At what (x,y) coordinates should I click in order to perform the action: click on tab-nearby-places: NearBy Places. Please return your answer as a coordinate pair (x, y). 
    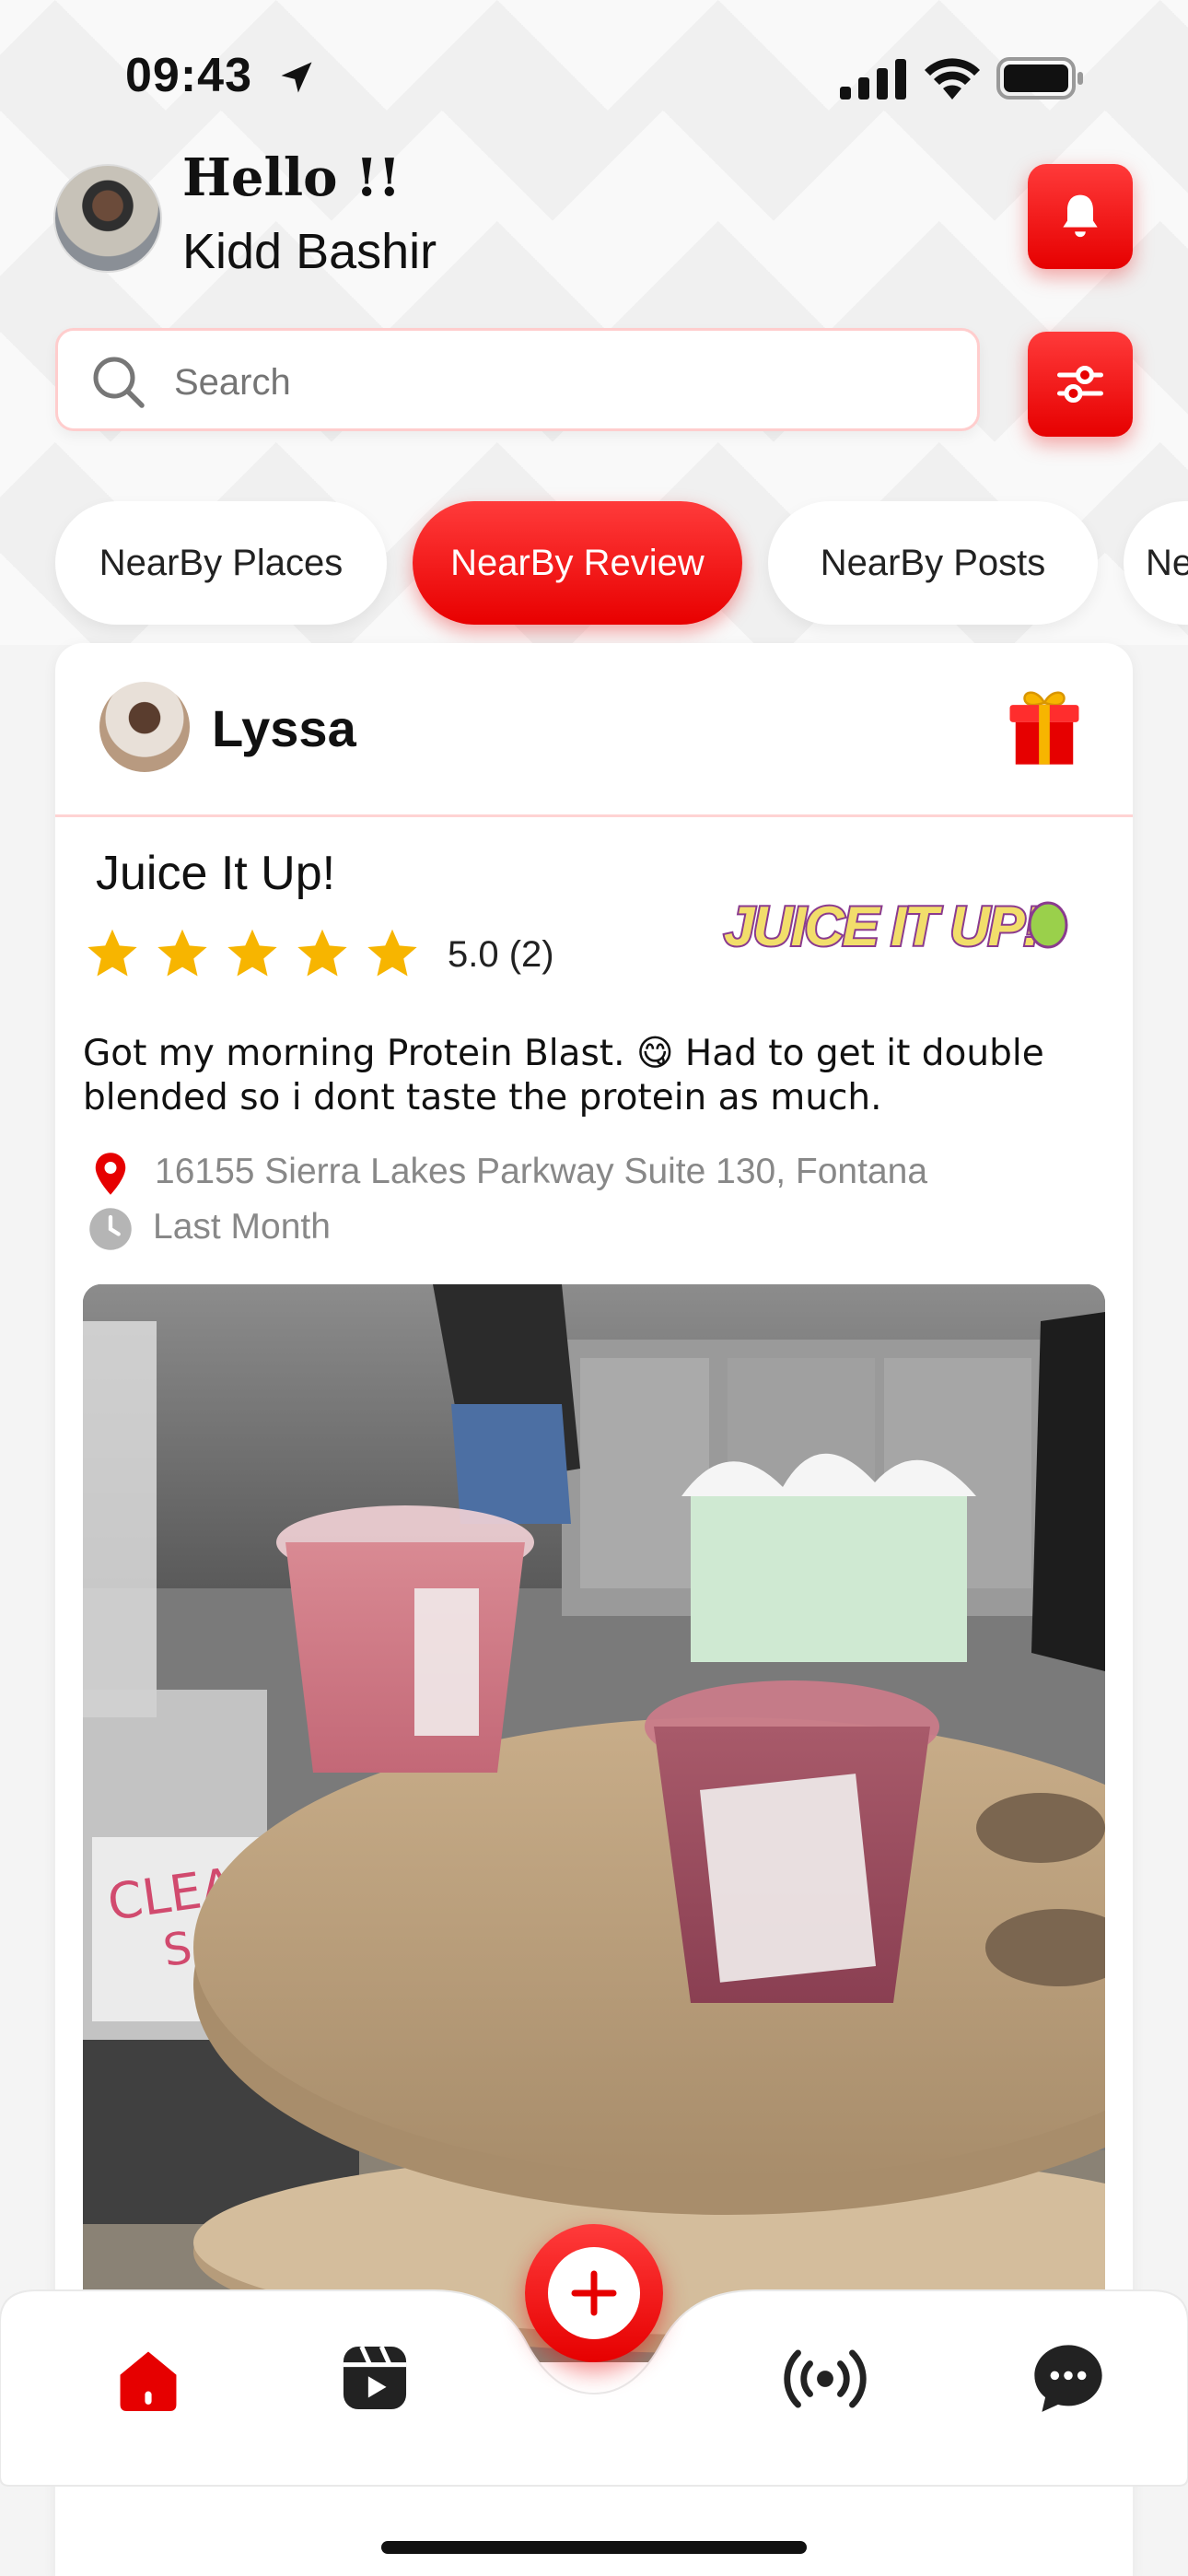
    Looking at the image, I should click on (221, 563).